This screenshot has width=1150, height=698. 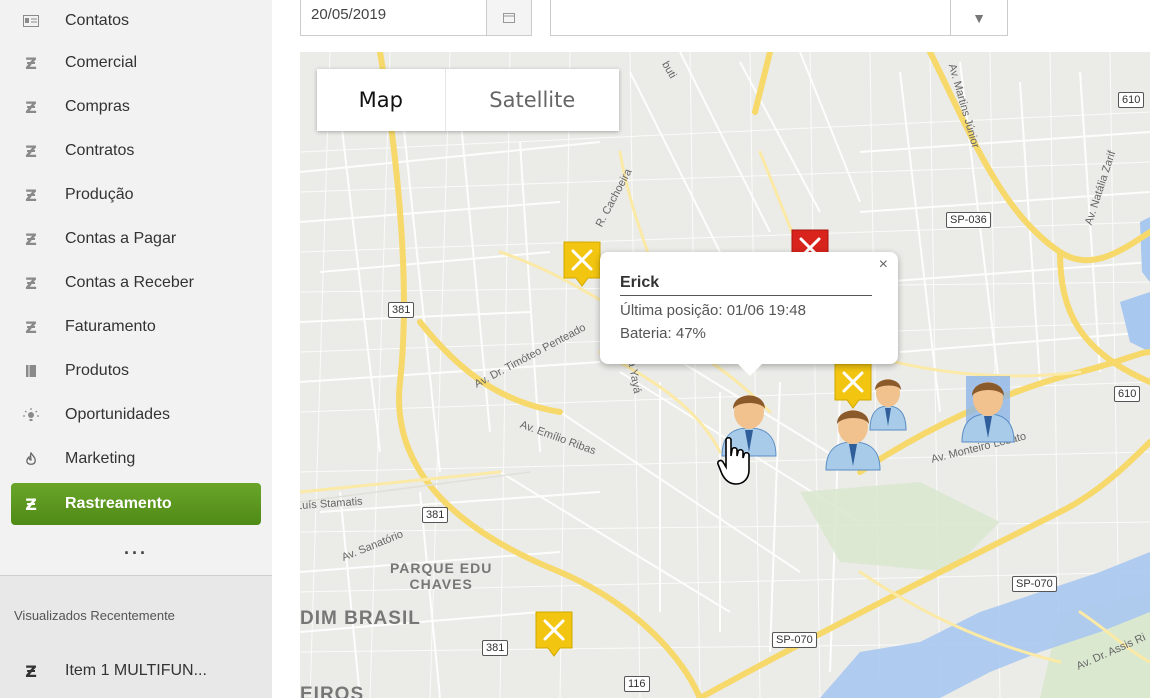 What do you see at coordinates (136, 371) in the screenshot?
I see `sidebar-item-produtos: Produtos` at bounding box center [136, 371].